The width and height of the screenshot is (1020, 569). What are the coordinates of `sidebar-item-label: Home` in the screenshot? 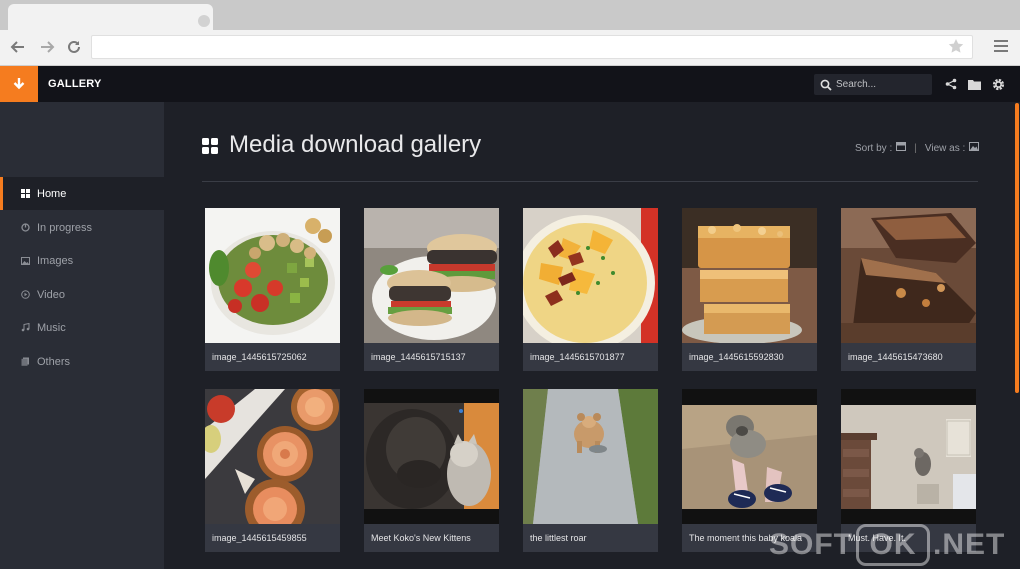 It's located at (52, 193).